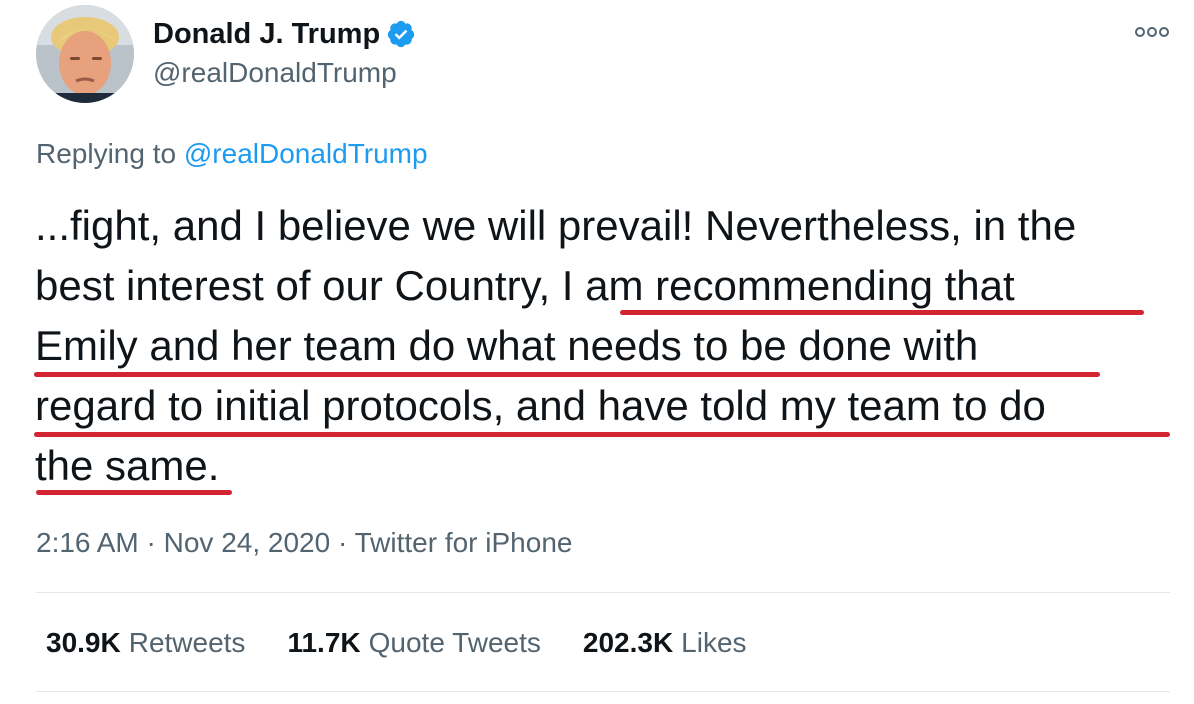 The height and width of the screenshot is (704, 1194). Describe the element at coordinates (454, 642) in the screenshot. I see `quote-tweets-label: Quote Tweets` at that location.